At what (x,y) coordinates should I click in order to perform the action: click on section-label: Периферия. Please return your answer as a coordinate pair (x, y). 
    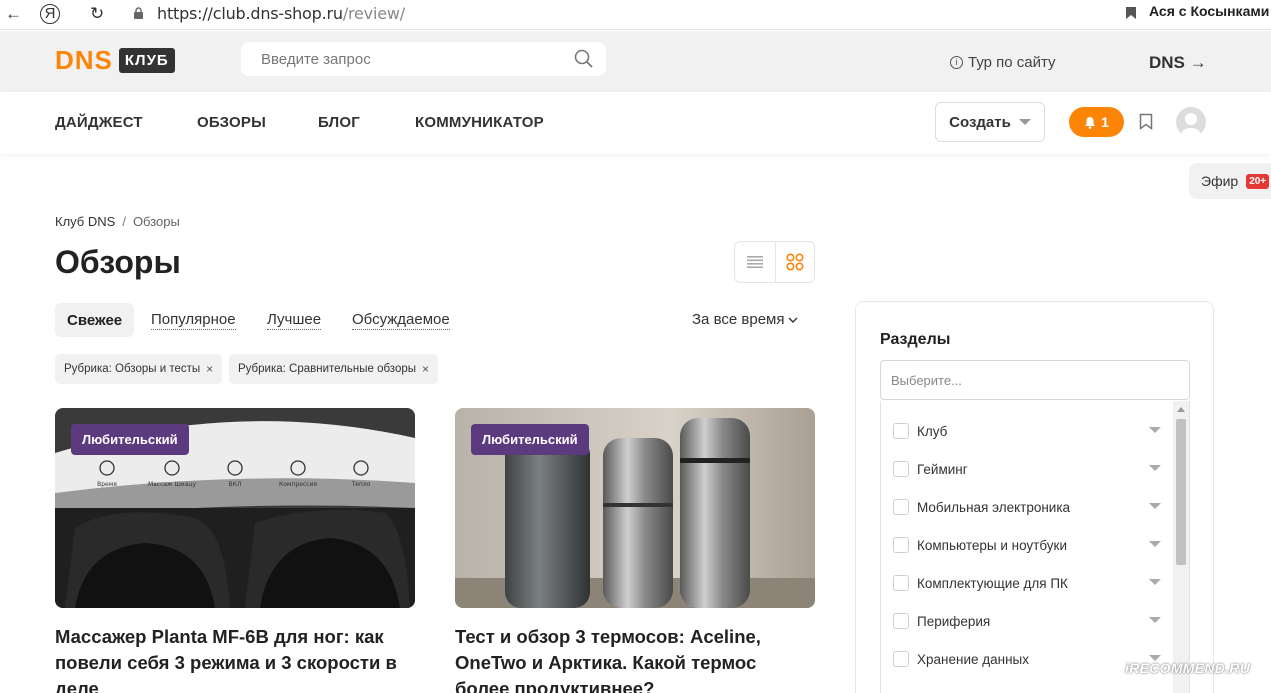
    Looking at the image, I should click on (954, 621).